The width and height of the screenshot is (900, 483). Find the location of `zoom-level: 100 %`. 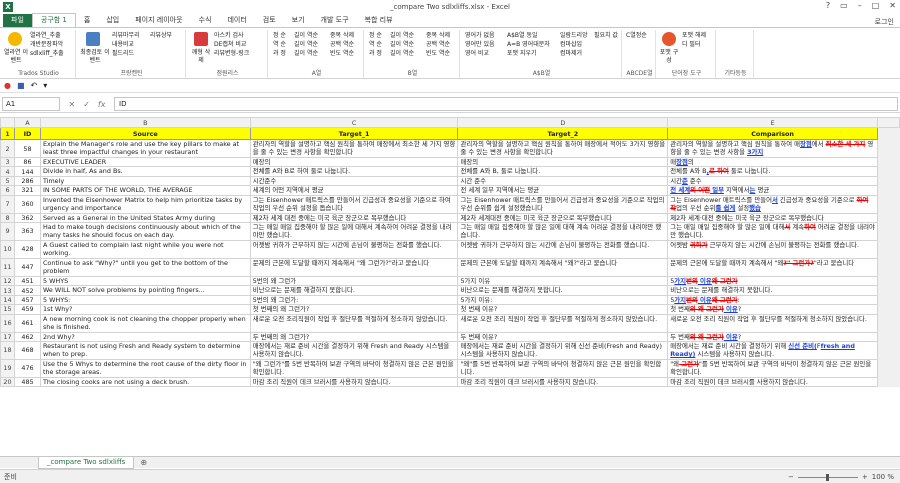

zoom-level: 100 % is located at coordinates (883, 477).